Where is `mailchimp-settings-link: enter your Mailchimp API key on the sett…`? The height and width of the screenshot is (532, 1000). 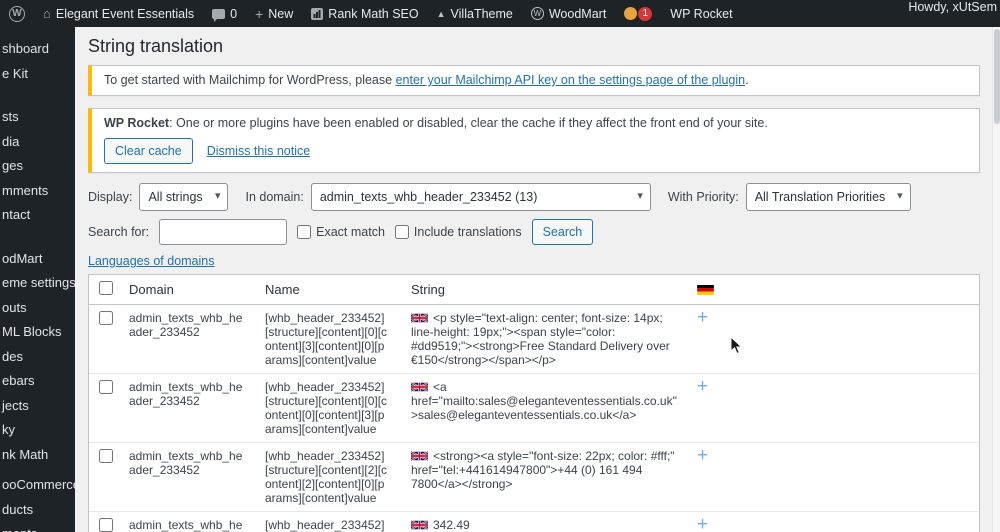
mailchimp-settings-link: enter your Mailchimp API key on the sett… is located at coordinates (571, 80).